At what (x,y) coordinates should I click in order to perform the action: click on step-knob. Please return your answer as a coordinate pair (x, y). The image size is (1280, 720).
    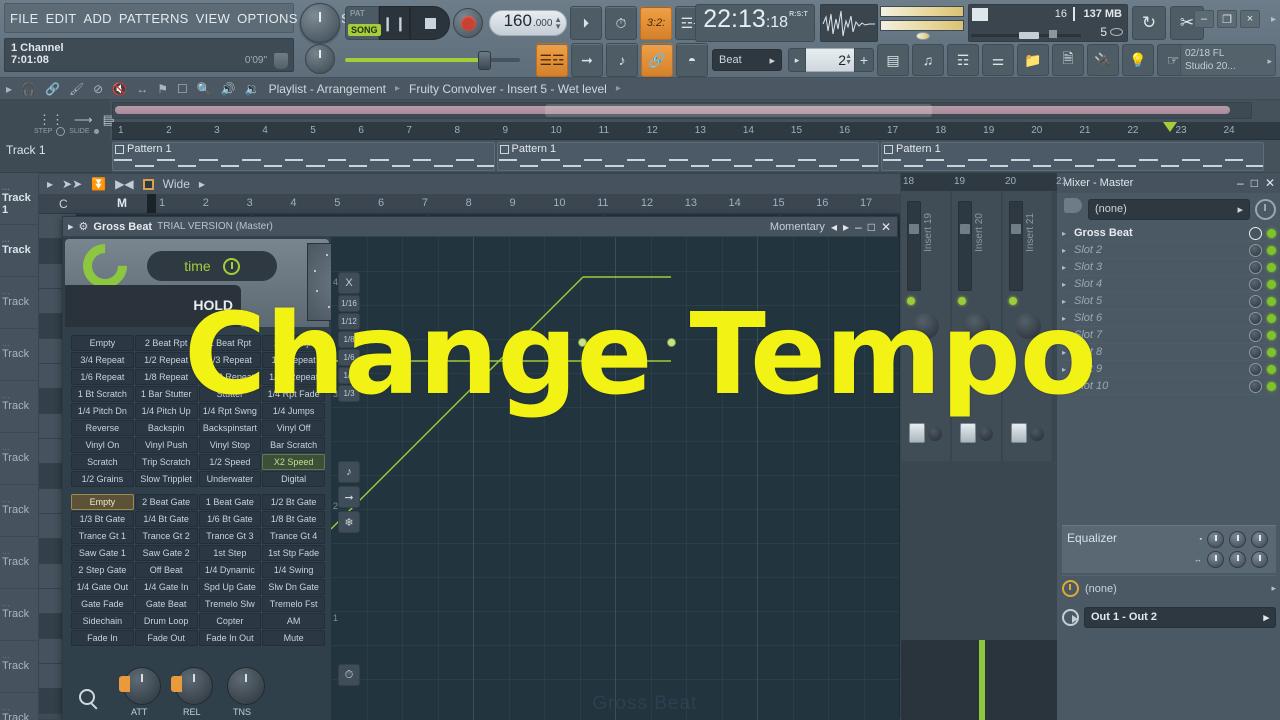
    Looking at the image, I should click on (61, 131).